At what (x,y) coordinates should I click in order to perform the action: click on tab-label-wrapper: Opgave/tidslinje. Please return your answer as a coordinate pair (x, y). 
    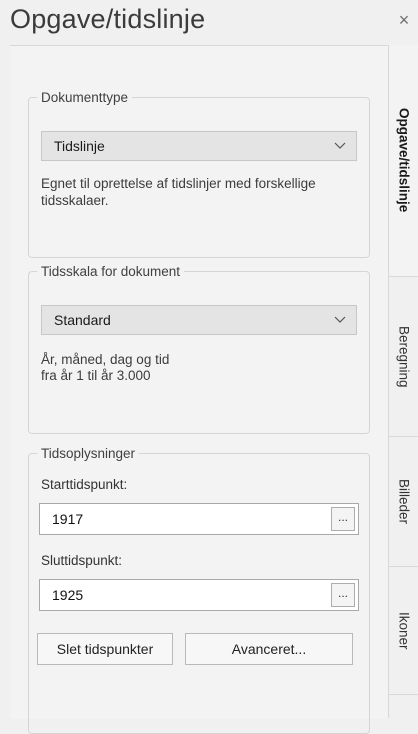
    Looking at the image, I should click on (404, 160).